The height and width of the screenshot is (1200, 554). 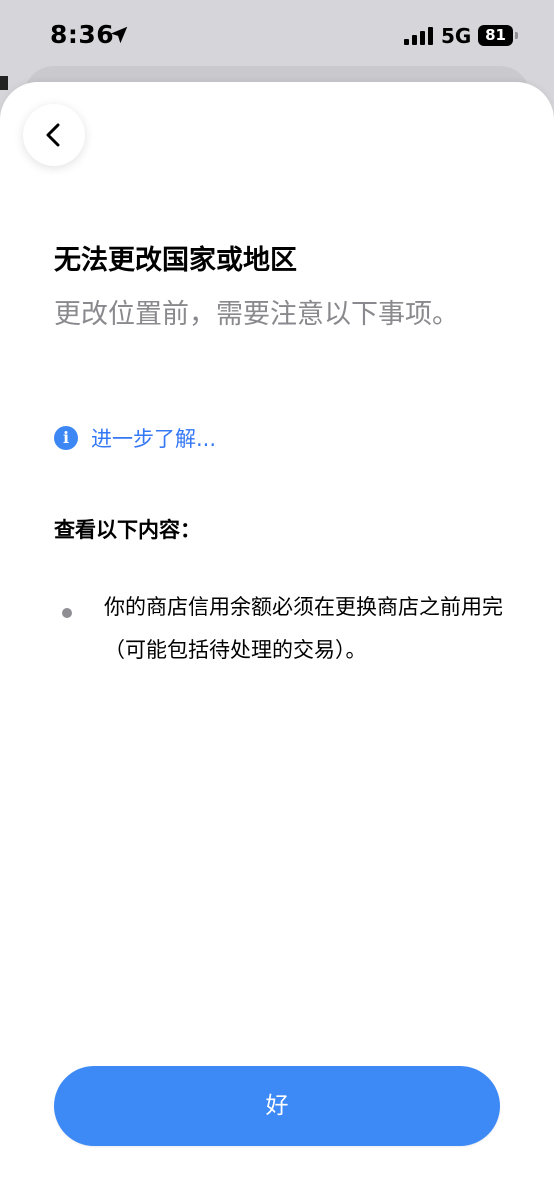 I want to click on status-bar: 8:36 5G 81, so click(x=277, y=35).